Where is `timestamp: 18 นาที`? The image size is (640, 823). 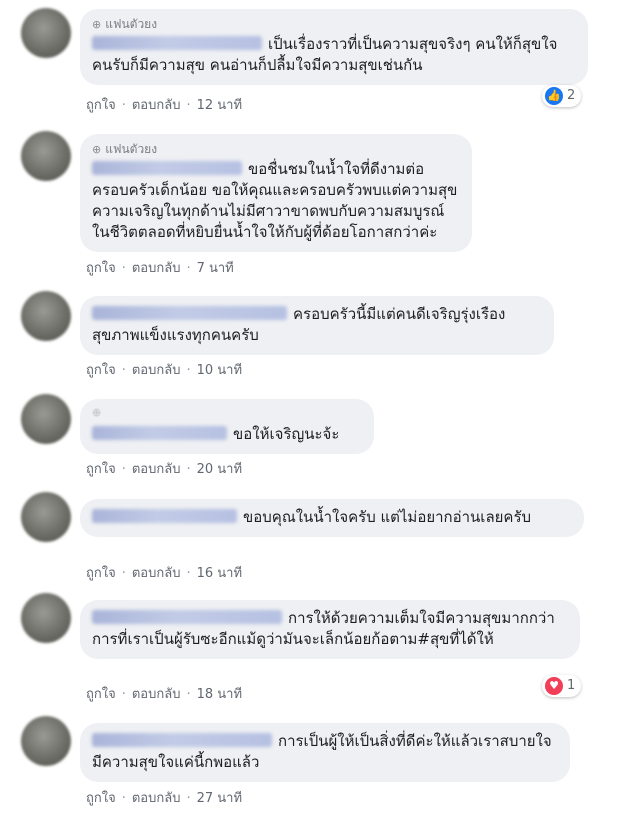
timestamp: 18 นาที is located at coordinates (219, 694).